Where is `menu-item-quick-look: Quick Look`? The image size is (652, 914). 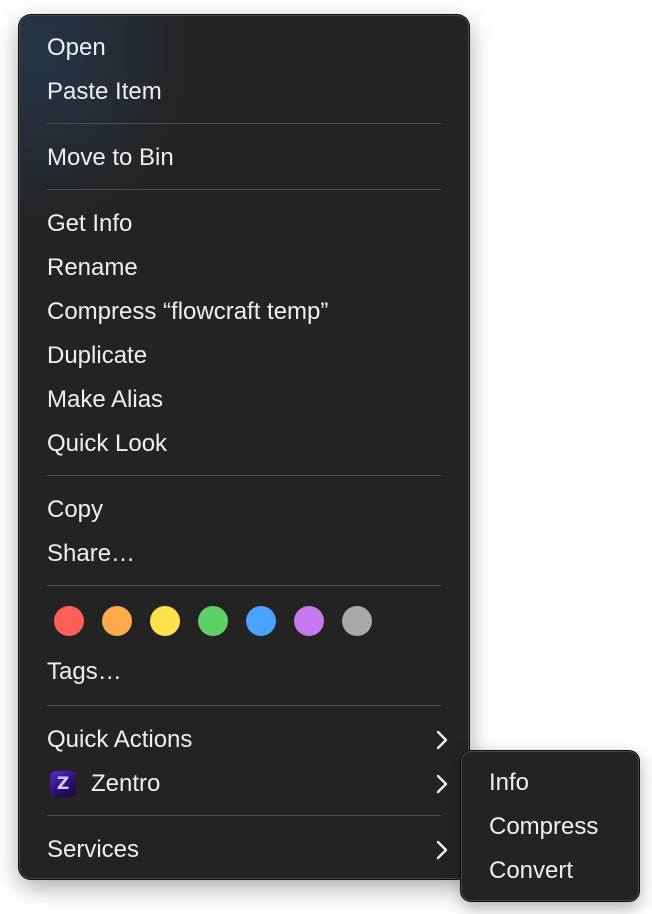
menu-item-quick-look: Quick Look is located at coordinates (244, 444).